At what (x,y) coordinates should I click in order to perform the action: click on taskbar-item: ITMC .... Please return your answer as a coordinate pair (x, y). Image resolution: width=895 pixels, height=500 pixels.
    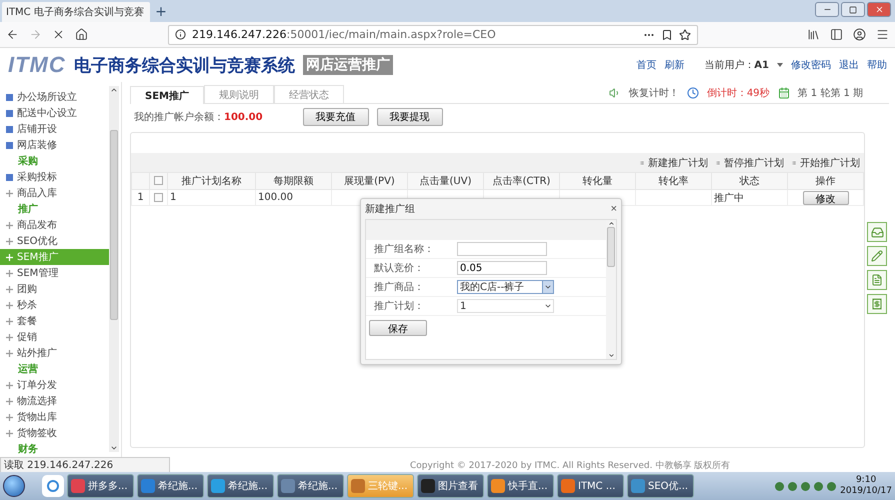
    Looking at the image, I should click on (590, 486).